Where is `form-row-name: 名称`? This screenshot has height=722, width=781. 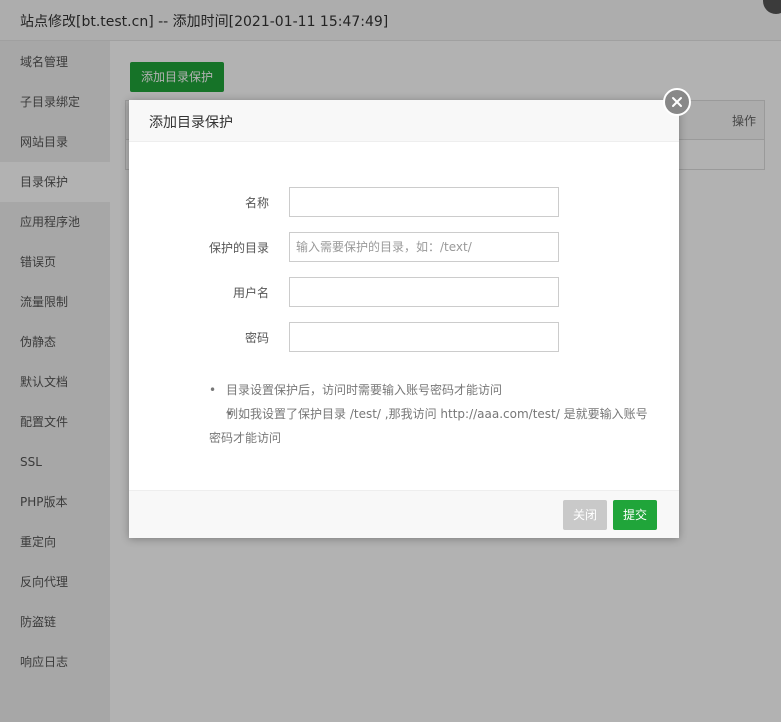
form-row-name: 名称 is located at coordinates (404, 202).